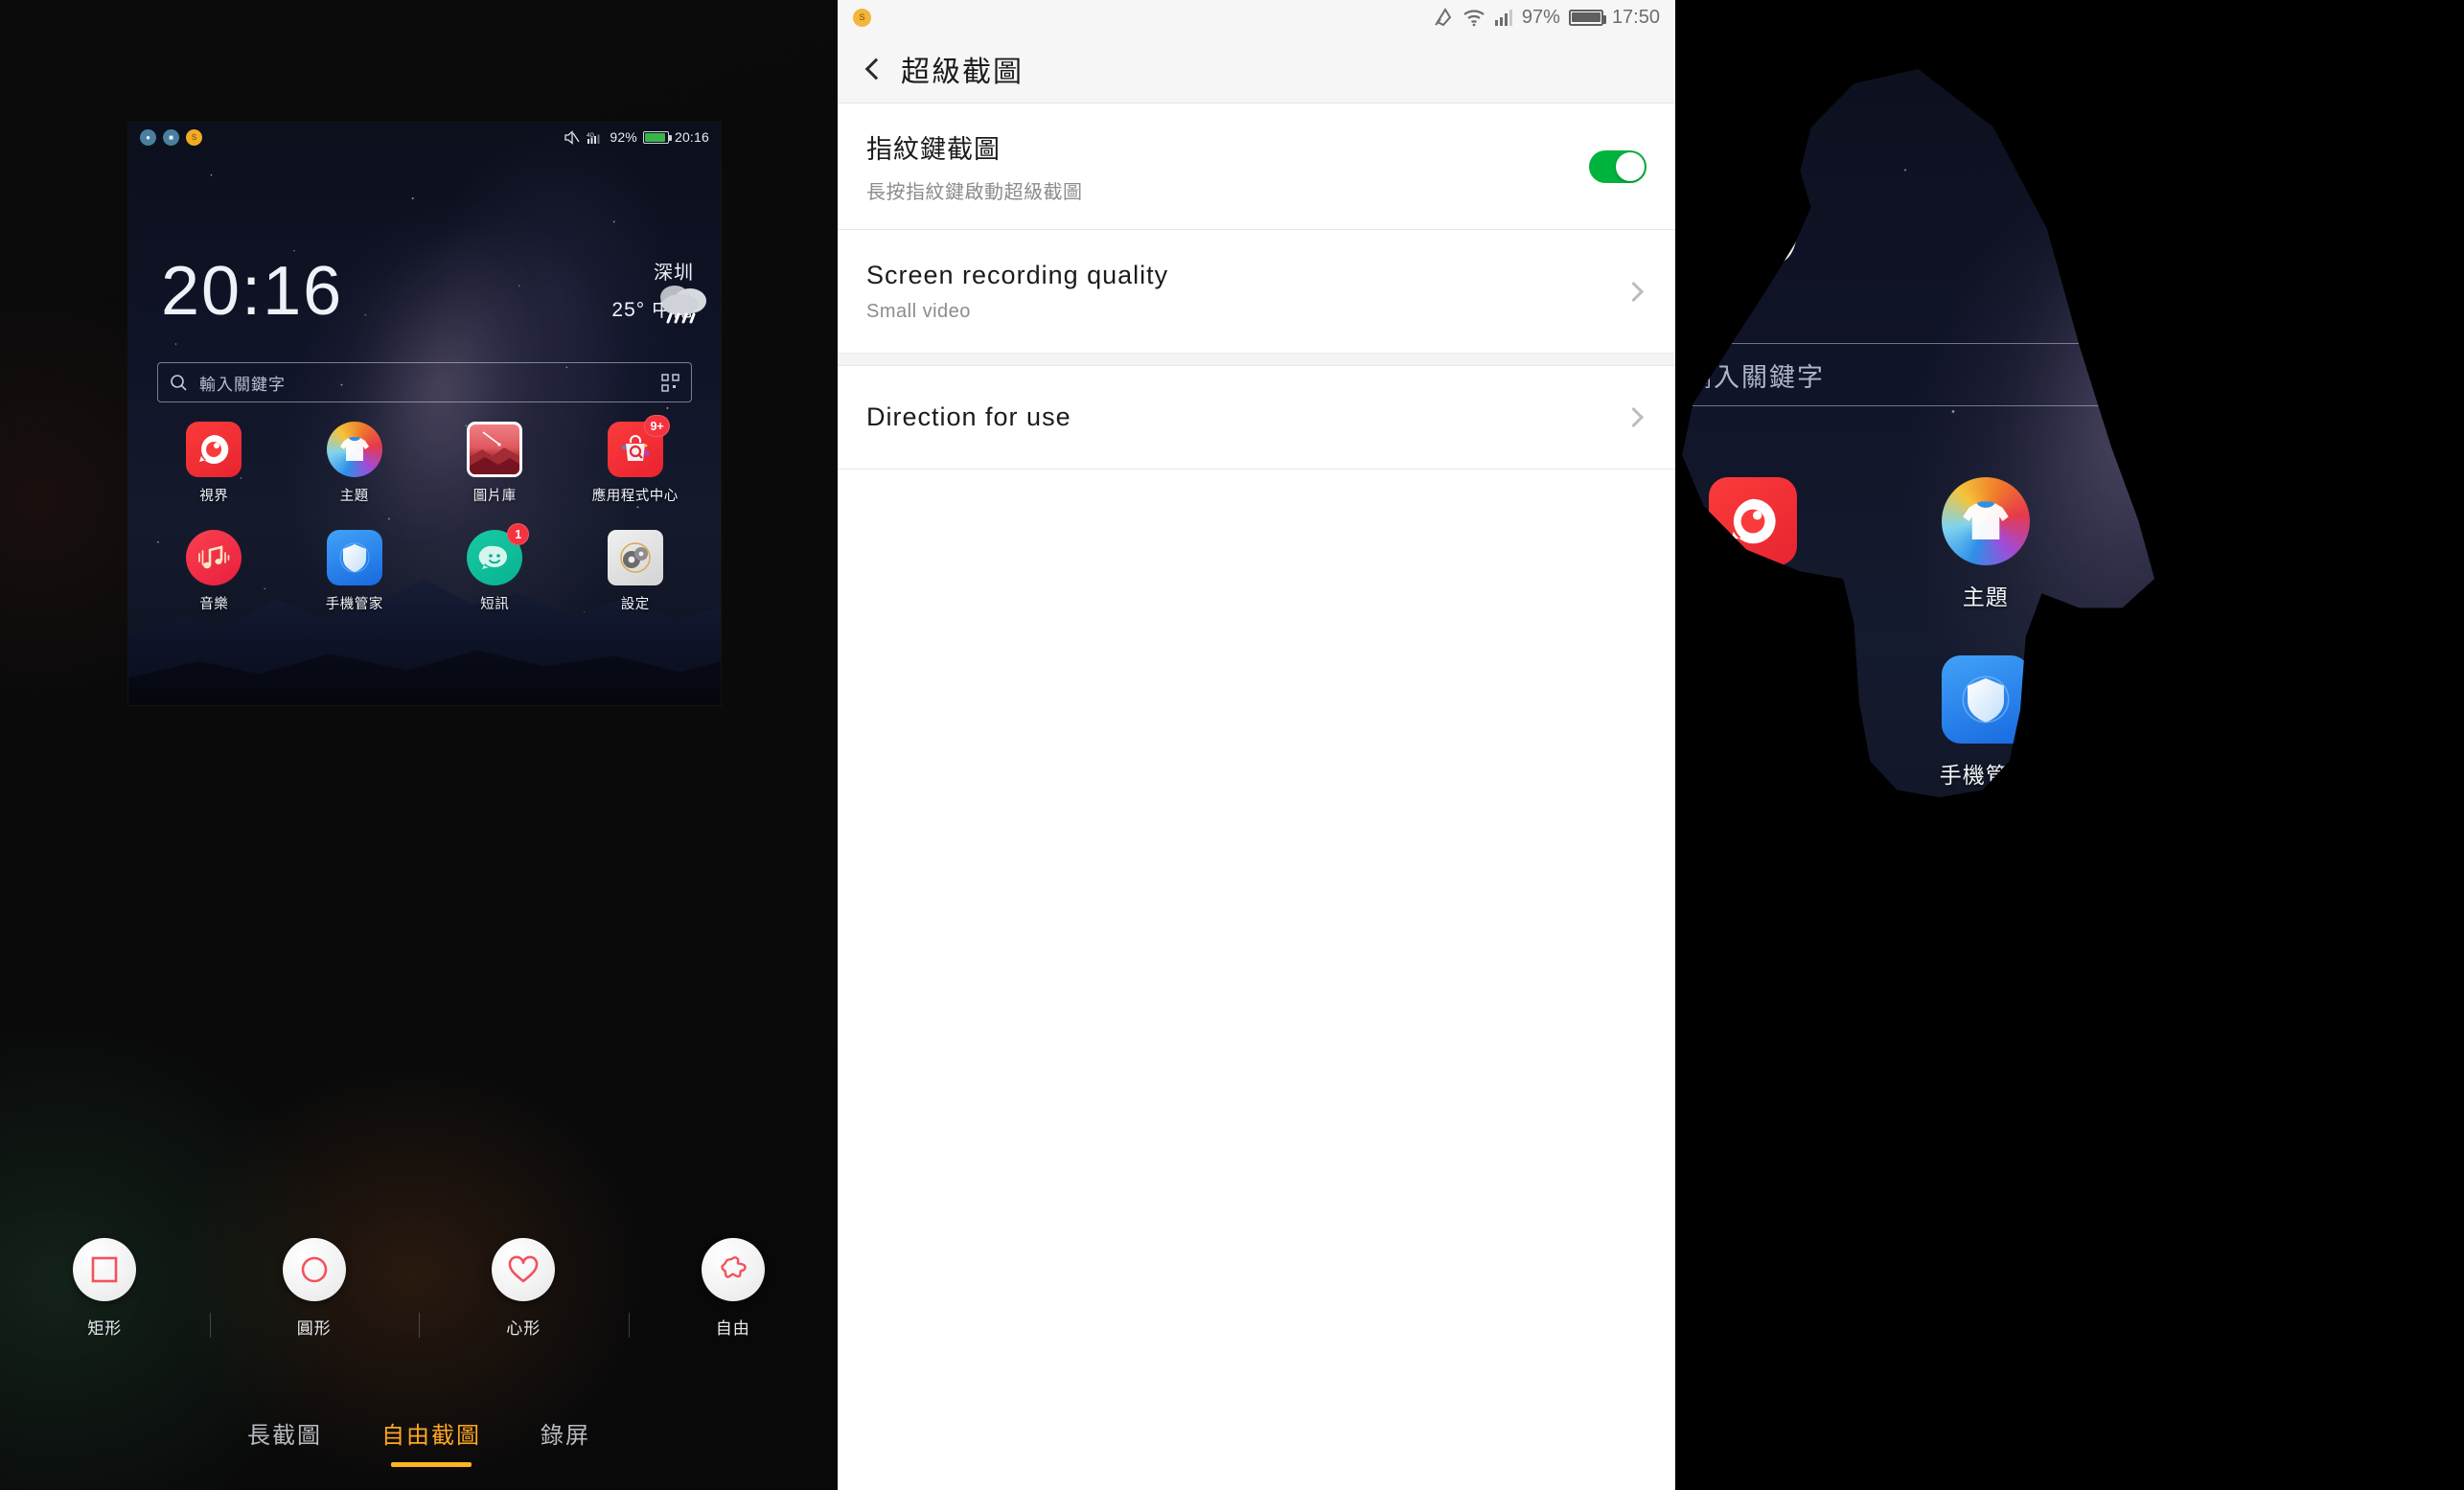 This screenshot has width=2464, height=1490. Describe the element at coordinates (2445, 1221) in the screenshot. I see `dock-label: 相機` at that location.